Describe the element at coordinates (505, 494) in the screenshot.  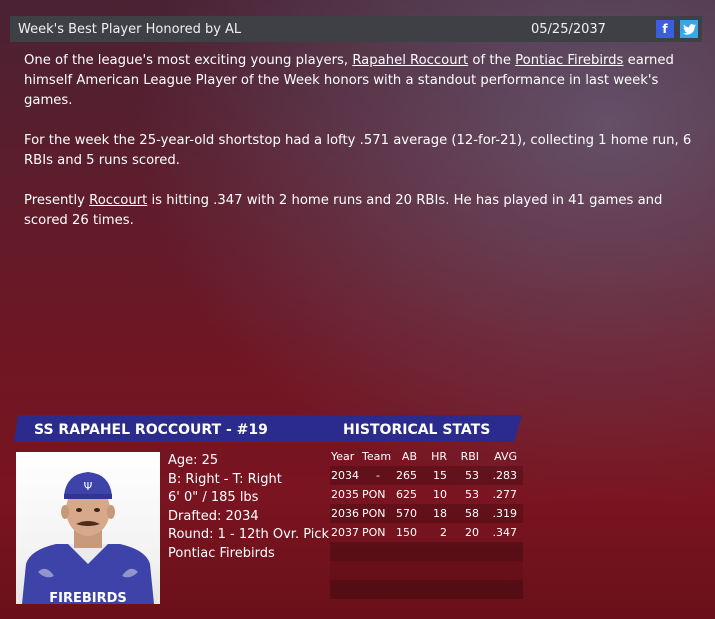
I see `stat-avg: .277` at that location.